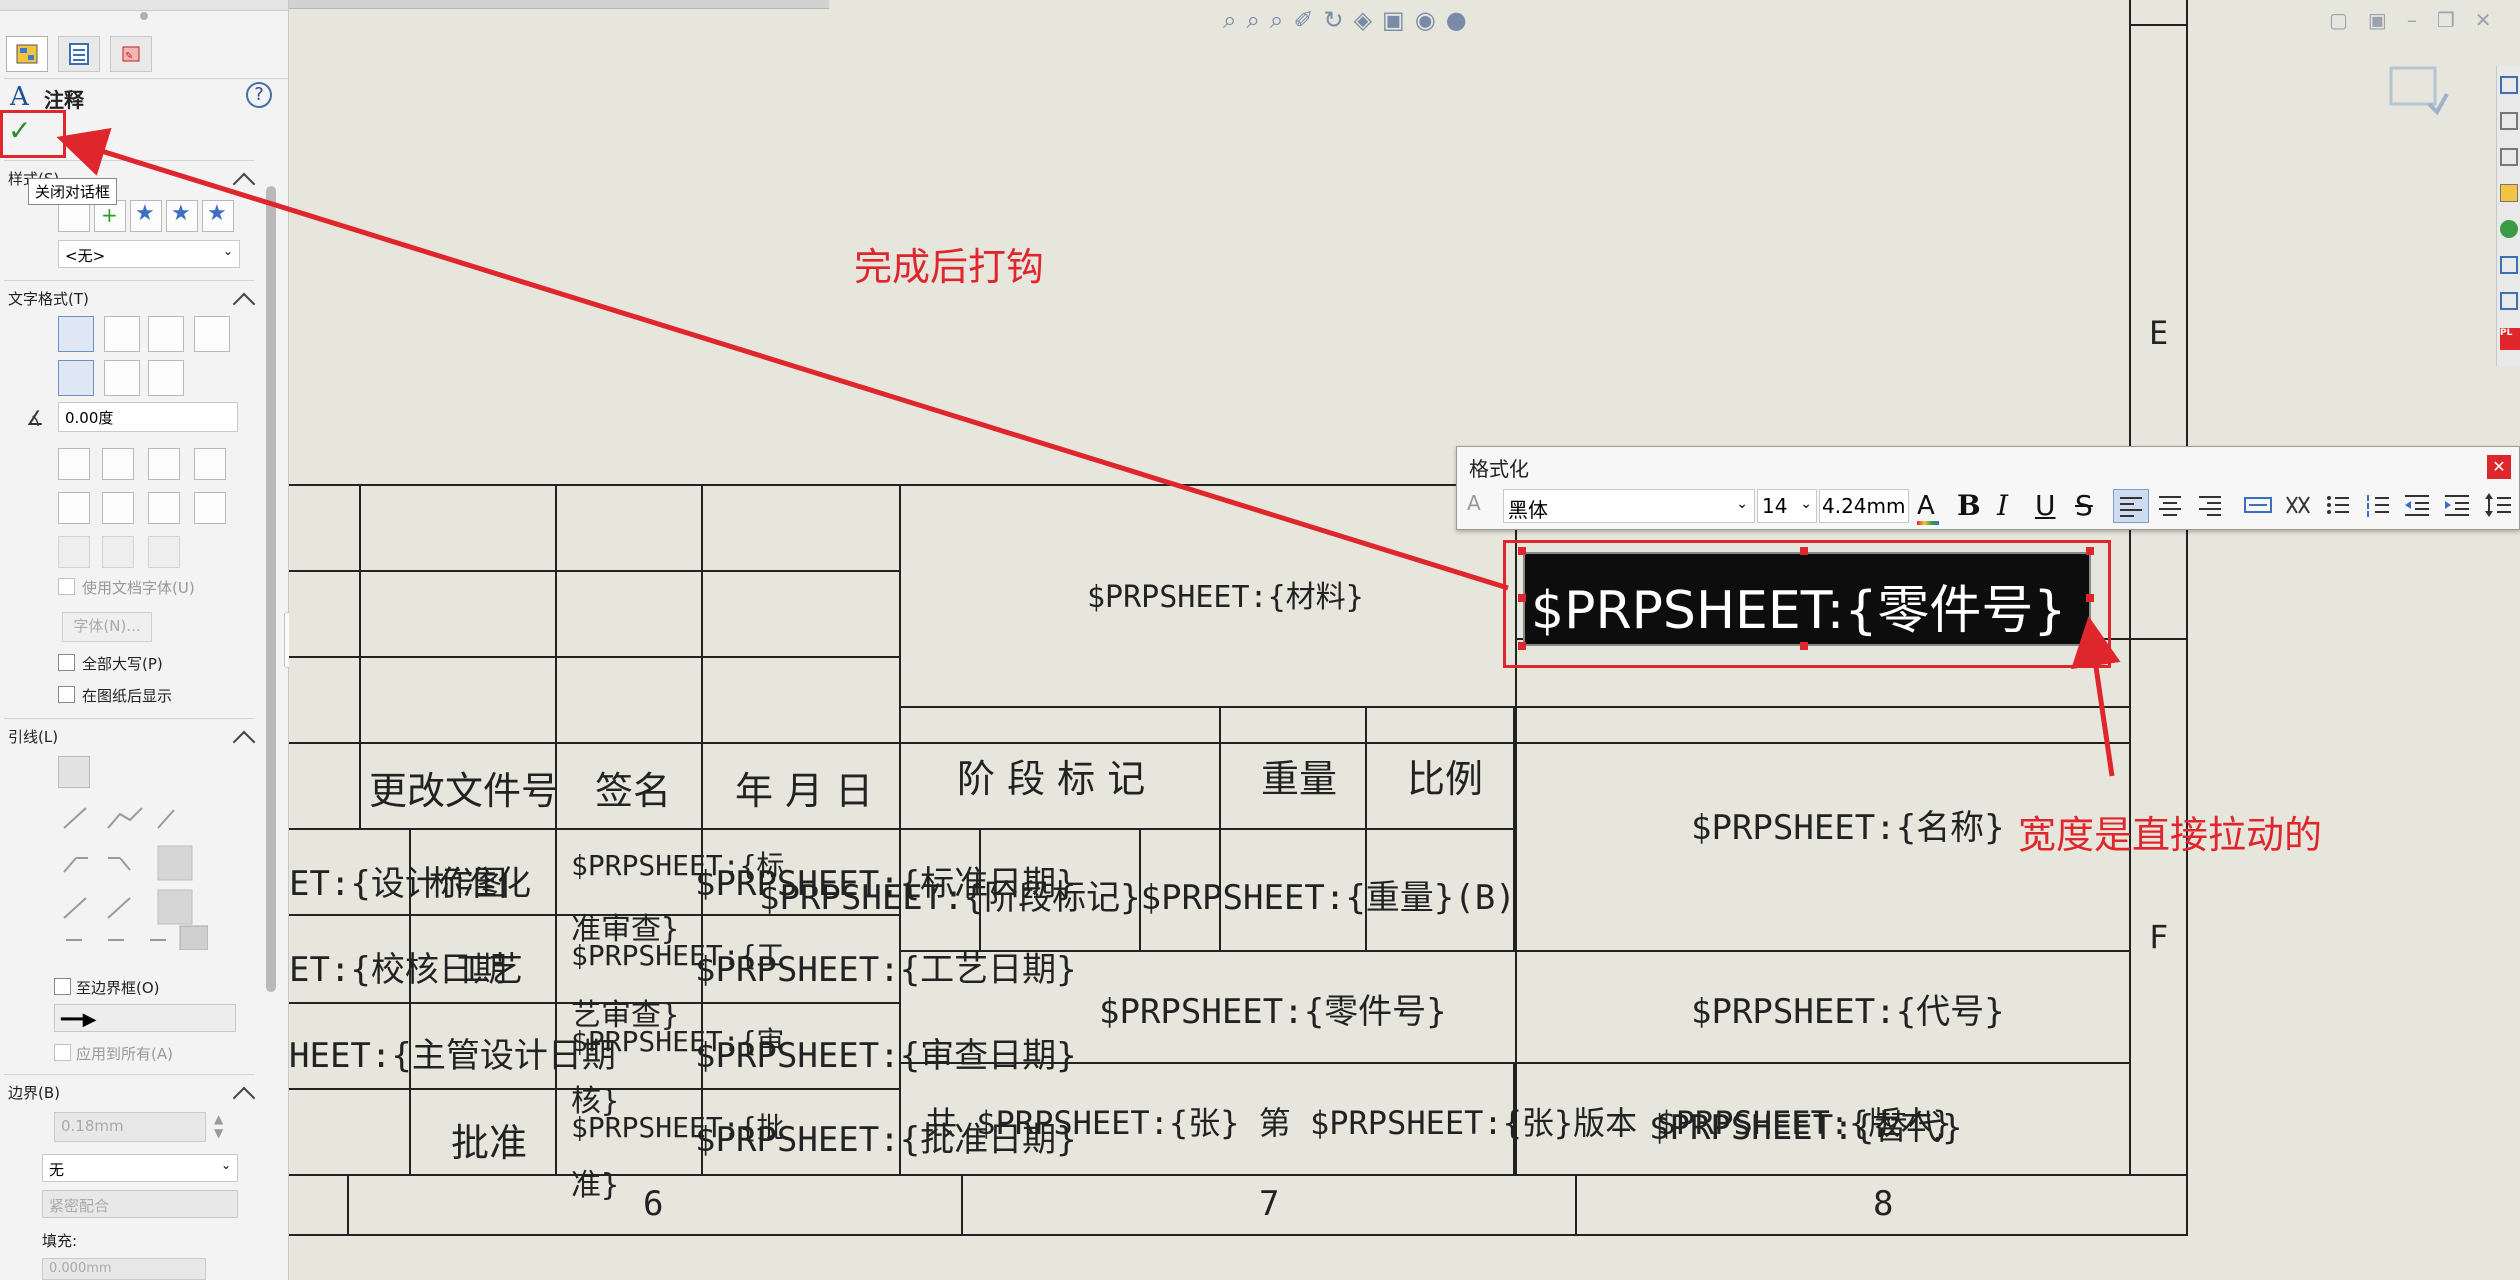 The width and height of the screenshot is (2520, 1280). Describe the element at coordinates (1461, 20) in the screenshot. I see `appearance-icon: ●` at that location.